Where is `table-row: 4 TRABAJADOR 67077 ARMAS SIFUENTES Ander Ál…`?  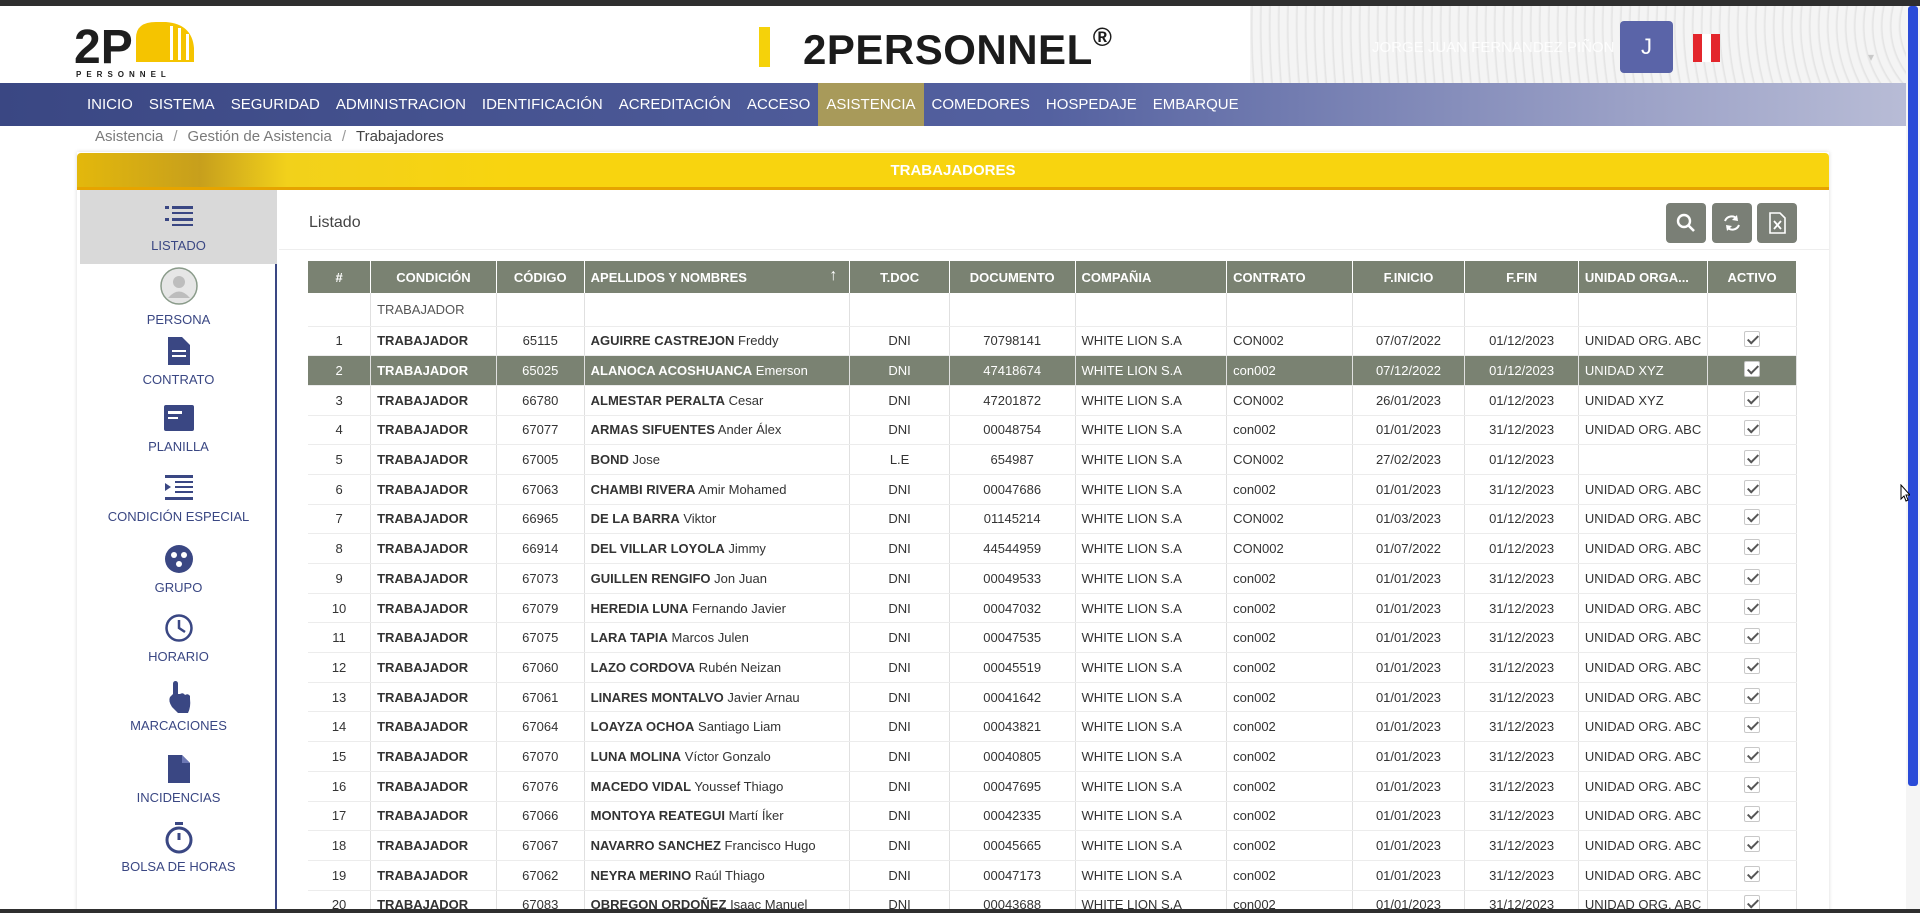 table-row: 4 TRABAJADOR 67077 ARMAS SIFUENTES Ander Ál… is located at coordinates (1052, 430).